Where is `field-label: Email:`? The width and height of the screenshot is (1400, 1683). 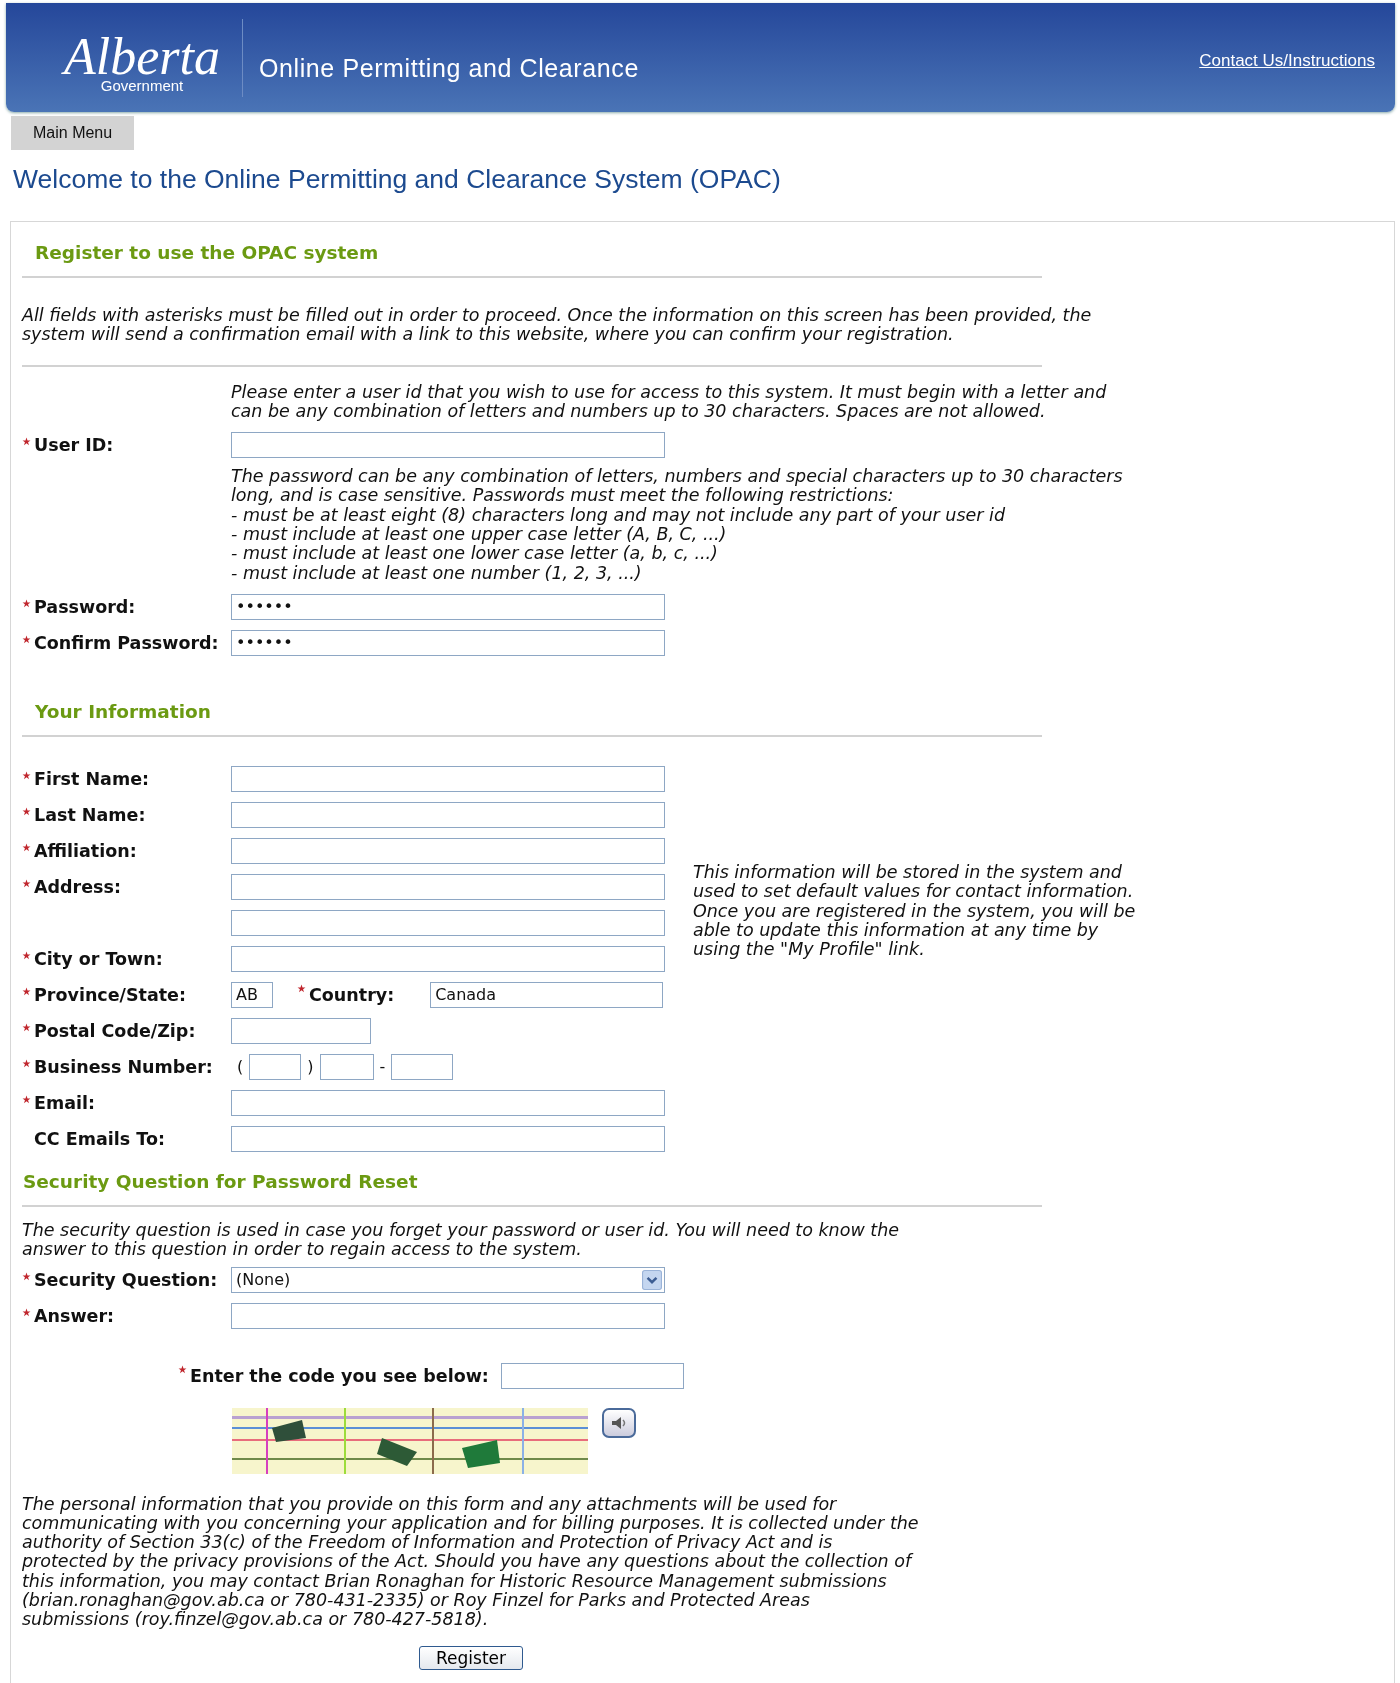 field-label: Email: is located at coordinates (64, 1102).